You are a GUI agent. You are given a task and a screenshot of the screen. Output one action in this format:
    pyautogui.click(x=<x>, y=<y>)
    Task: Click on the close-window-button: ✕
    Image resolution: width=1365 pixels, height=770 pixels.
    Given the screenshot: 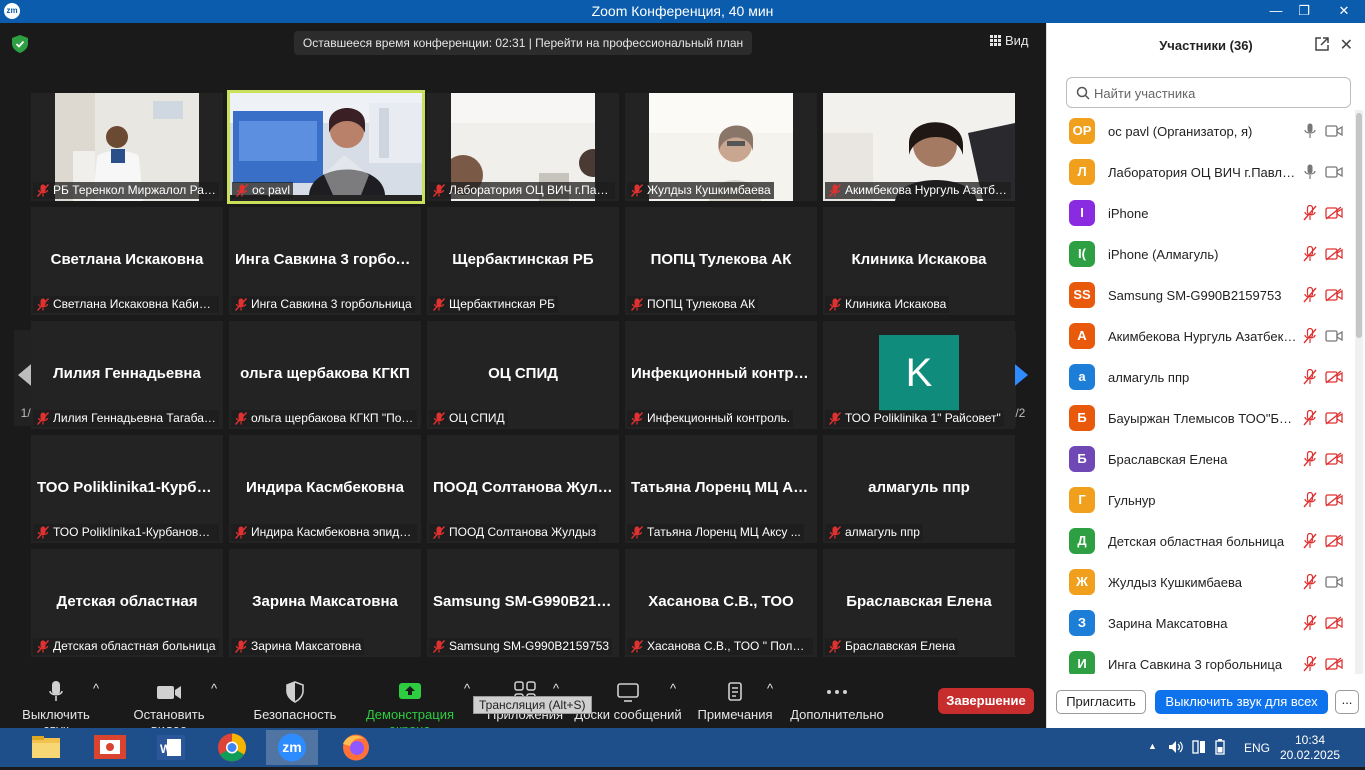 What is the action you would take?
    pyautogui.click(x=1344, y=11)
    